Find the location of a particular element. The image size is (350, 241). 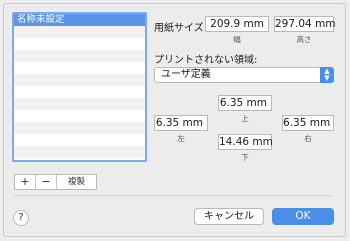

margin-right-field: 6.35 mm is located at coordinates (308, 123).